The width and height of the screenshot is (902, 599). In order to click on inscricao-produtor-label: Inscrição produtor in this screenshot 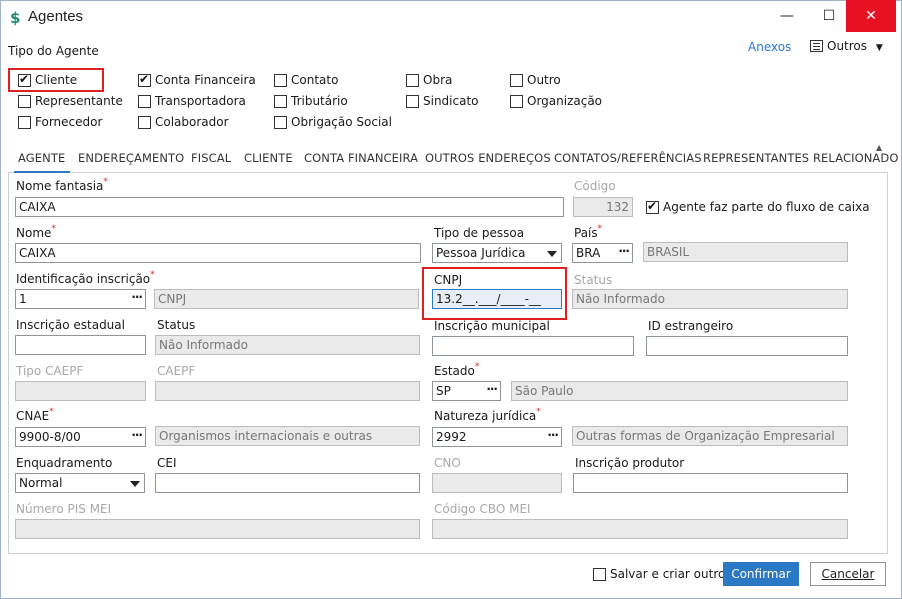, I will do `click(630, 463)`.